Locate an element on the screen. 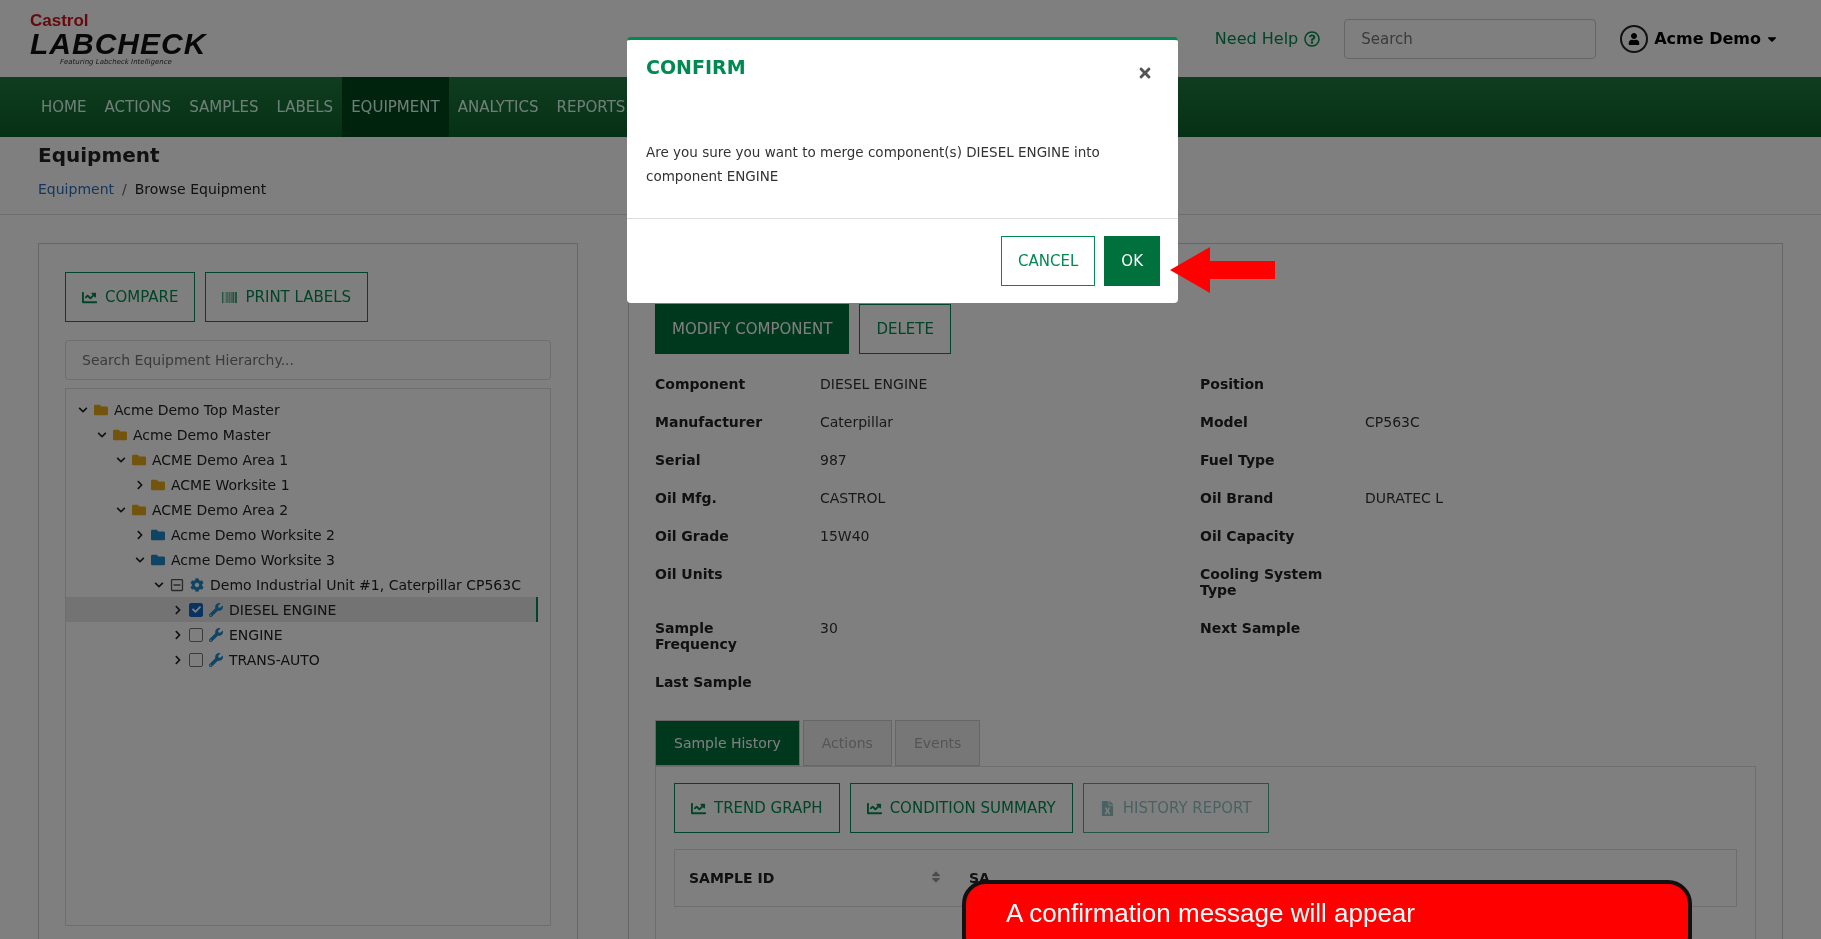  dialog-message: Are you sure you want to merge component(s) DIESEL ENGINE into component ENGINE is located at coordinates (902, 152).